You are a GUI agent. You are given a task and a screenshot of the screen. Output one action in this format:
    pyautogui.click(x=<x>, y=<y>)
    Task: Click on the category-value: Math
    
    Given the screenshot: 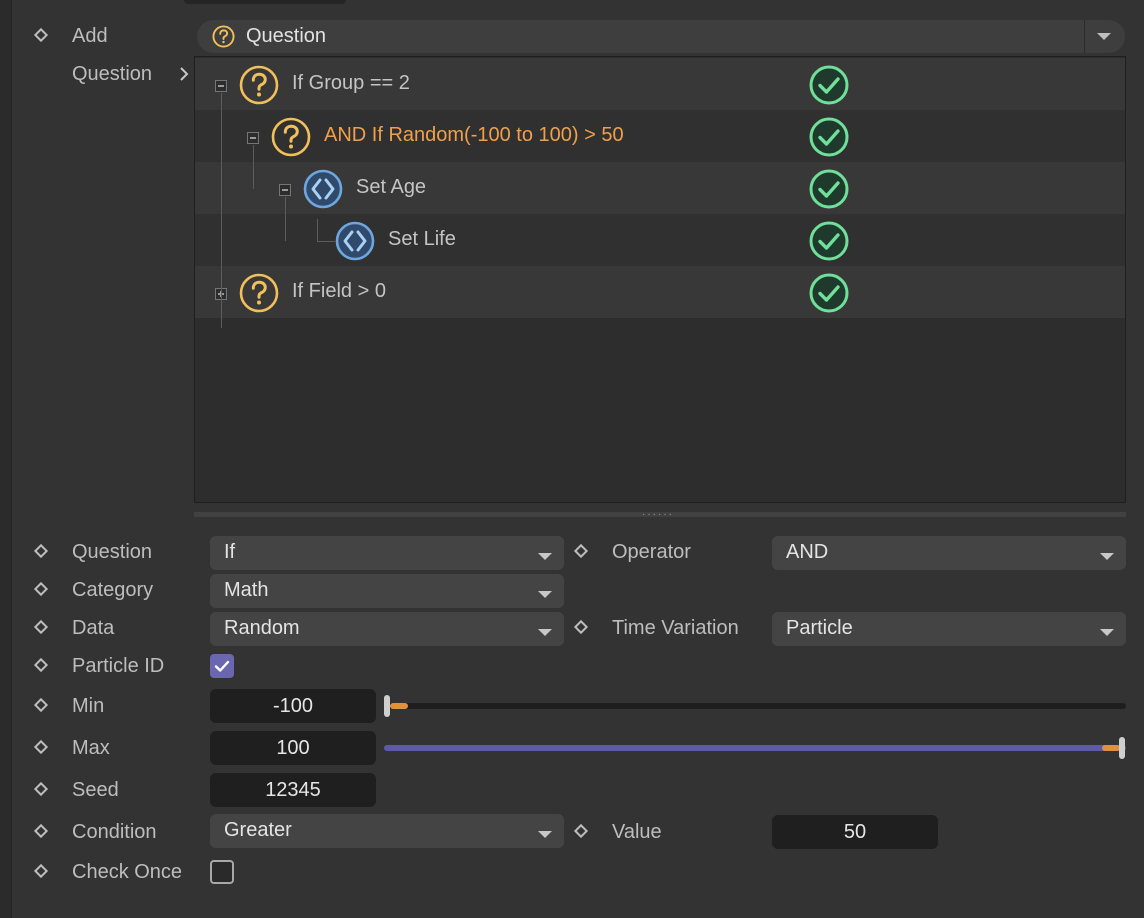 What is the action you would take?
    pyautogui.click(x=246, y=590)
    